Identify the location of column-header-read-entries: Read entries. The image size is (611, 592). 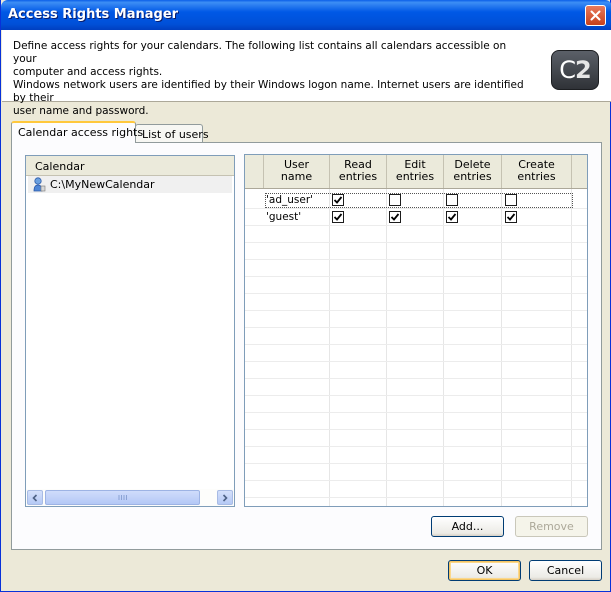
(358, 171).